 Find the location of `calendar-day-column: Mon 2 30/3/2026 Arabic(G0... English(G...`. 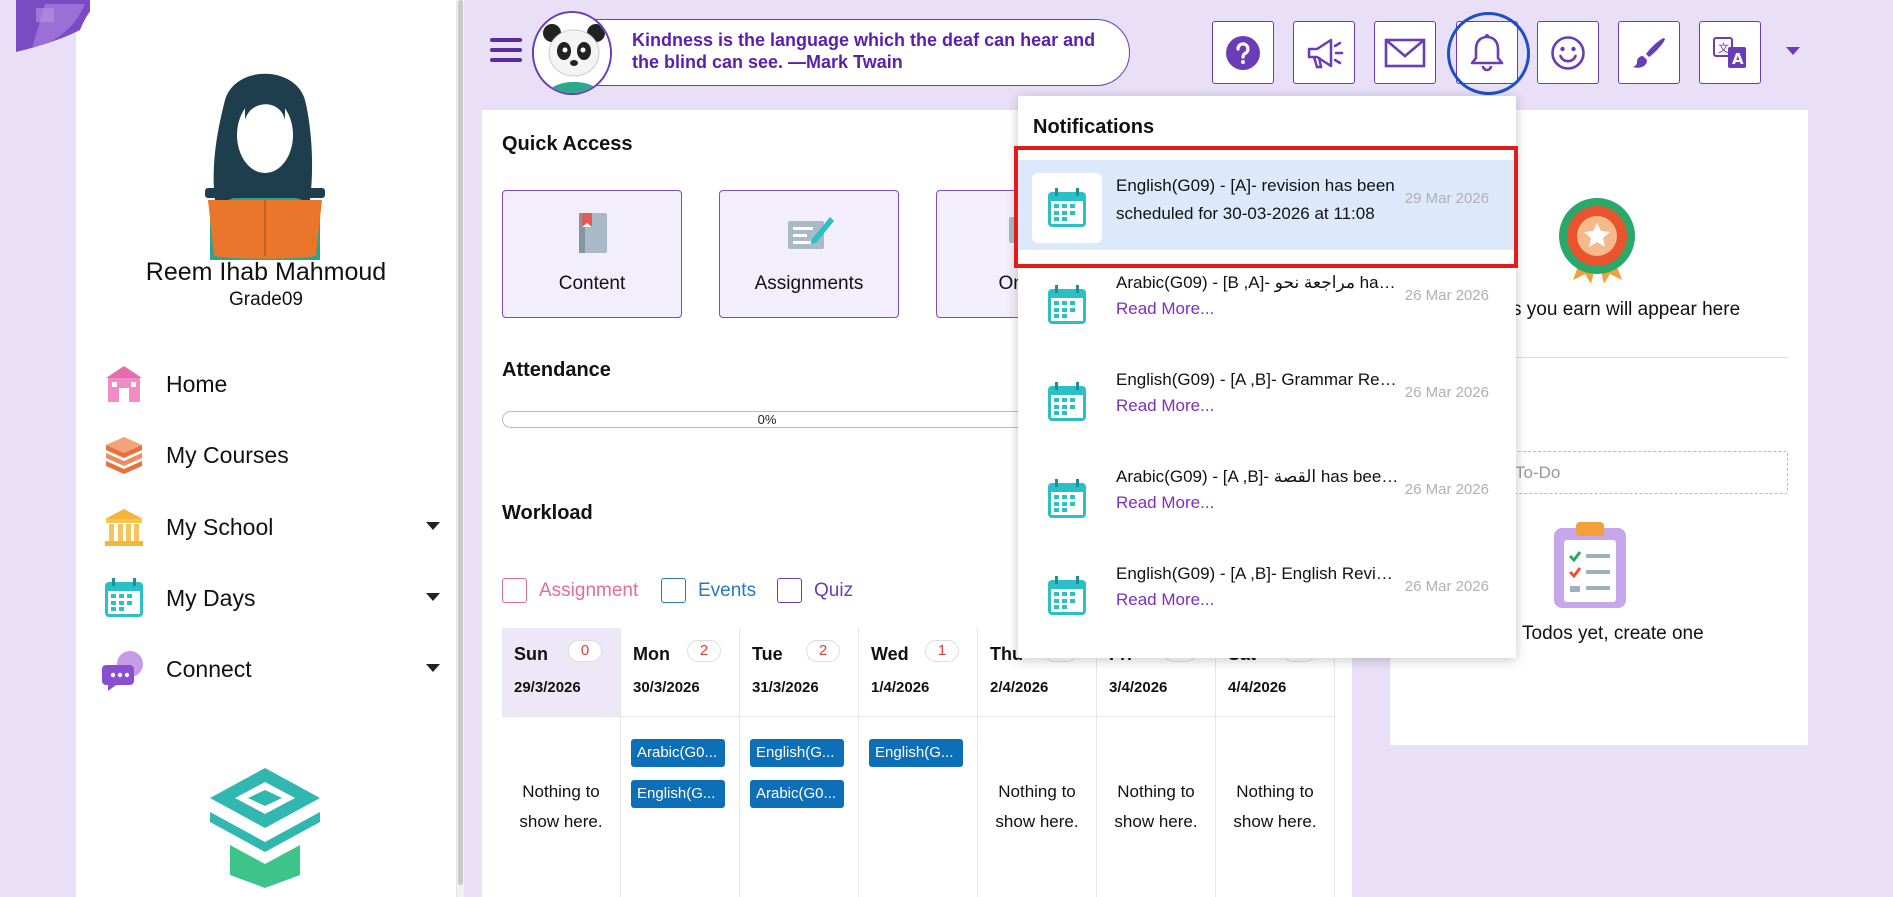

calendar-day-column: Mon 2 30/3/2026 Arabic(G0... English(G... is located at coordinates (680, 762).